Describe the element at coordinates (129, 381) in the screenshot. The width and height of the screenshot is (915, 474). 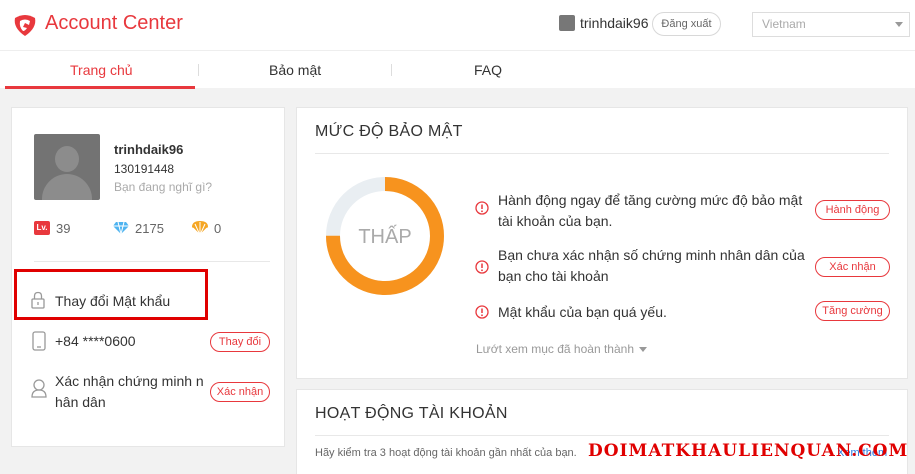
I see `id-verify-text: Xác nhận chứng minh n` at that location.